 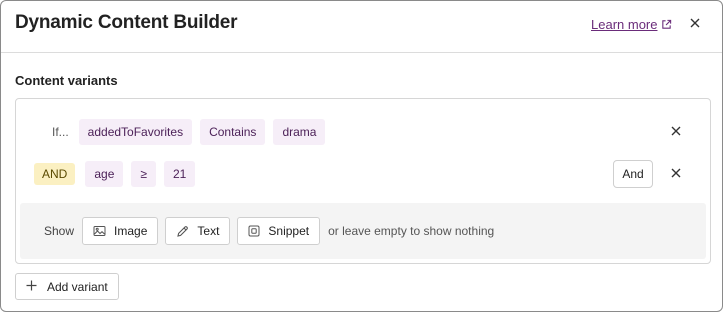 What do you see at coordinates (131, 231) in the screenshot?
I see `show-image-label: Image` at bounding box center [131, 231].